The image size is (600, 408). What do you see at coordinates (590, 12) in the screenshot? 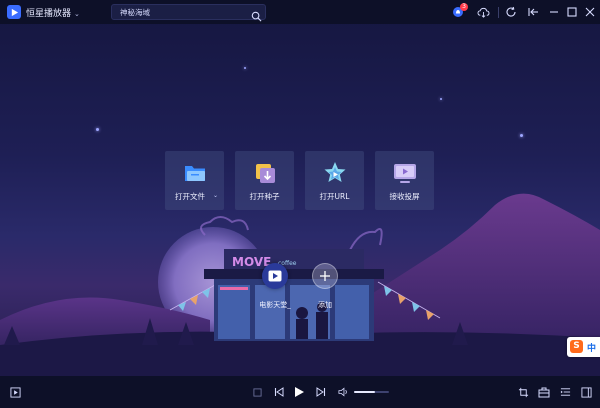
I see `close-icon` at bounding box center [590, 12].